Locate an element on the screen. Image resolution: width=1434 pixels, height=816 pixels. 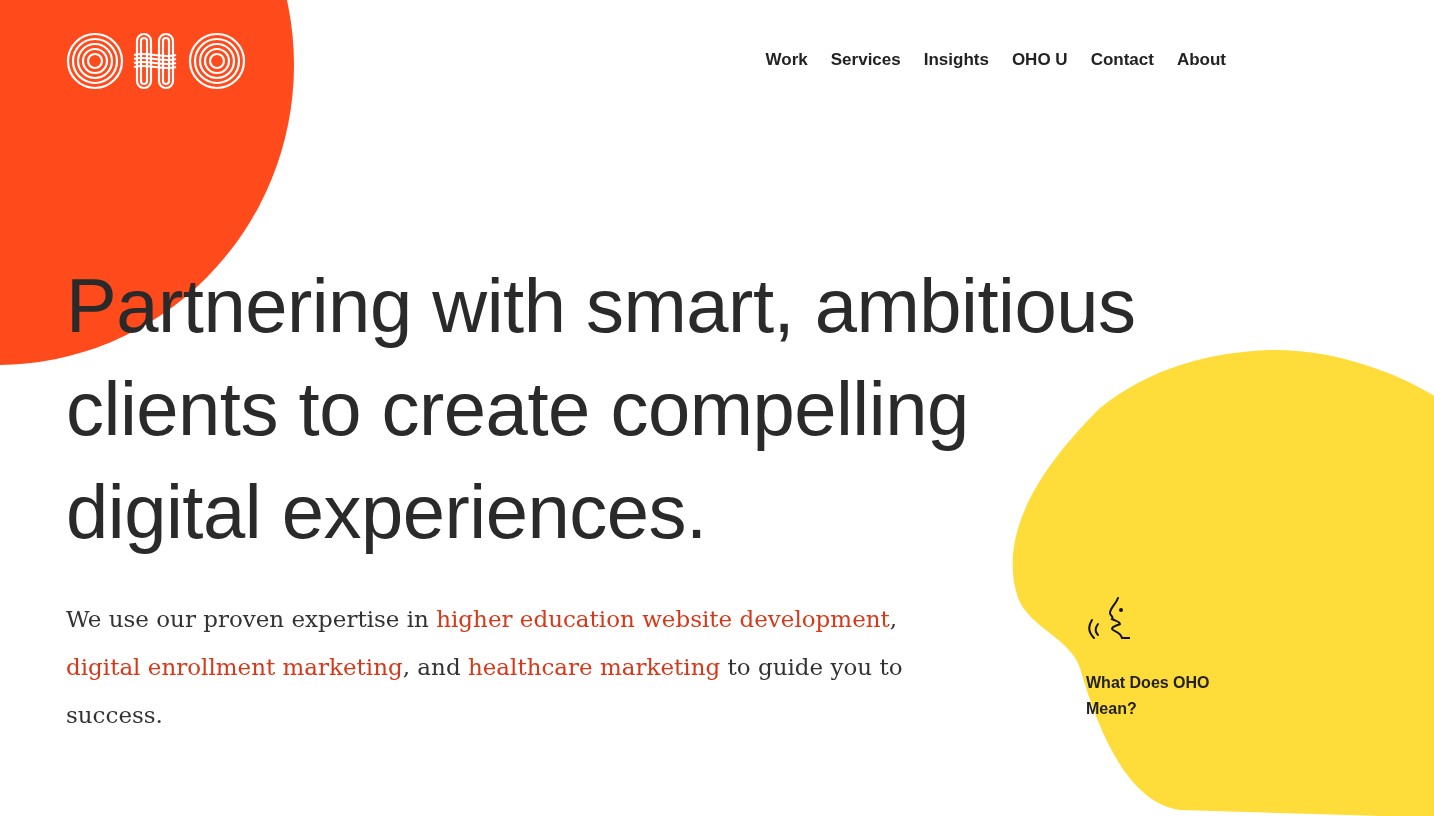
text-link: digital enrollment marketing is located at coordinates (234, 667).